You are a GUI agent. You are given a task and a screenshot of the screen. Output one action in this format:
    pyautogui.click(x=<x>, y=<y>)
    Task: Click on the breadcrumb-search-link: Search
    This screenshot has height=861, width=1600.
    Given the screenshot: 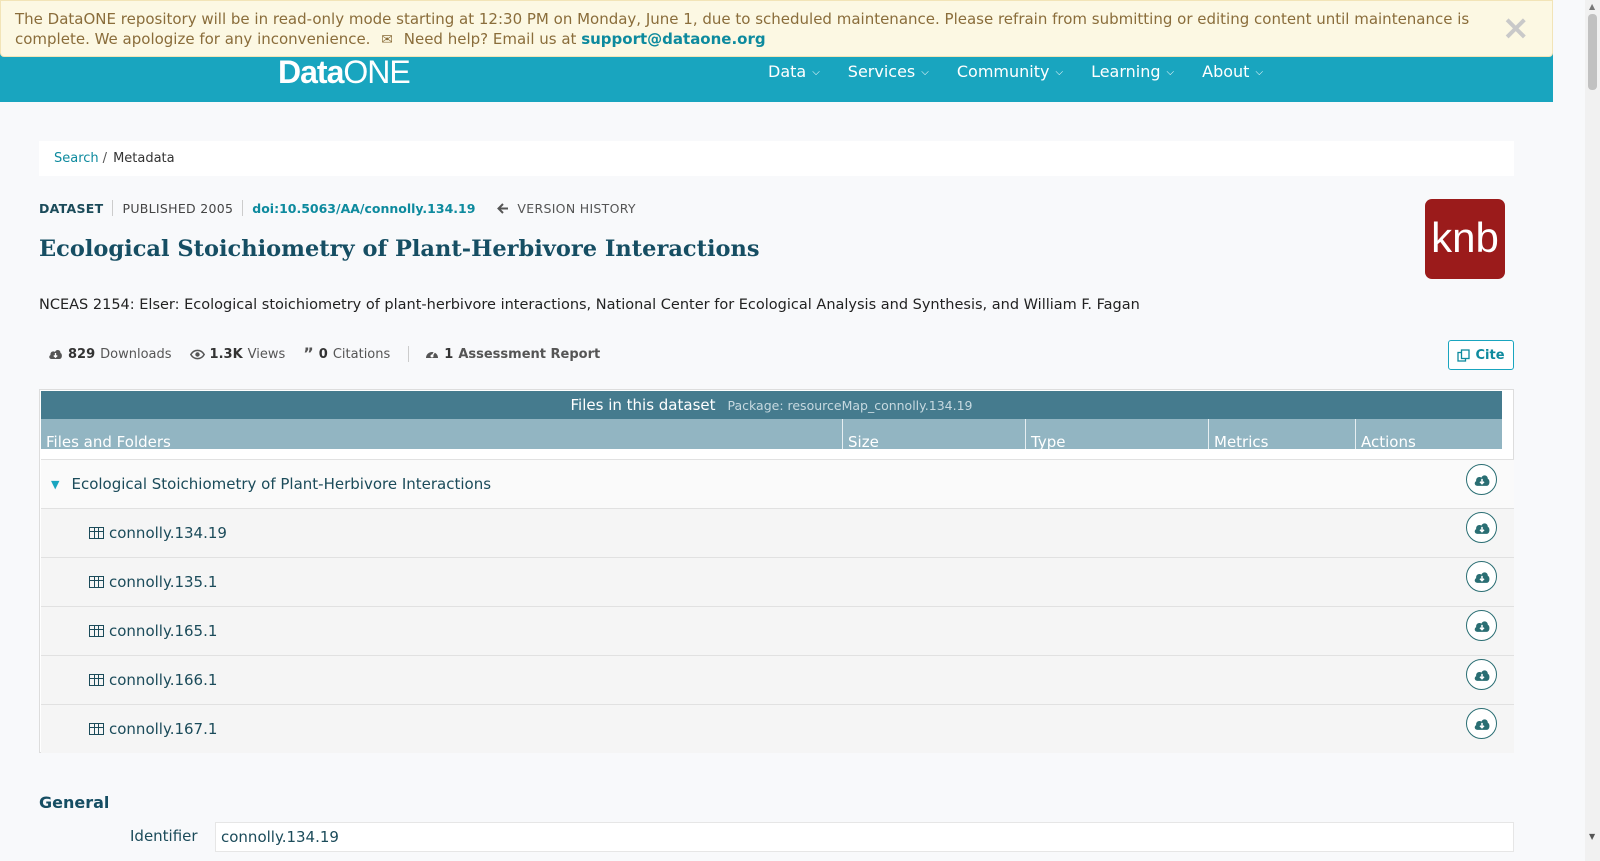 What is the action you would take?
    pyautogui.click(x=76, y=158)
    